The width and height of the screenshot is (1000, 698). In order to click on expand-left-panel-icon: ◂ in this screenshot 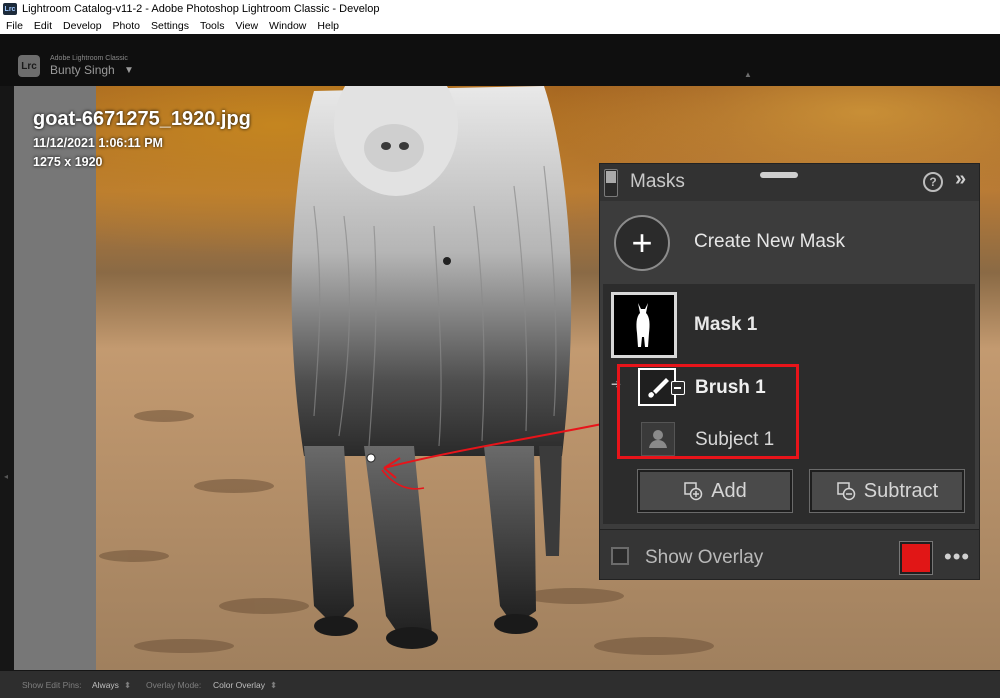, I will do `click(6, 476)`.